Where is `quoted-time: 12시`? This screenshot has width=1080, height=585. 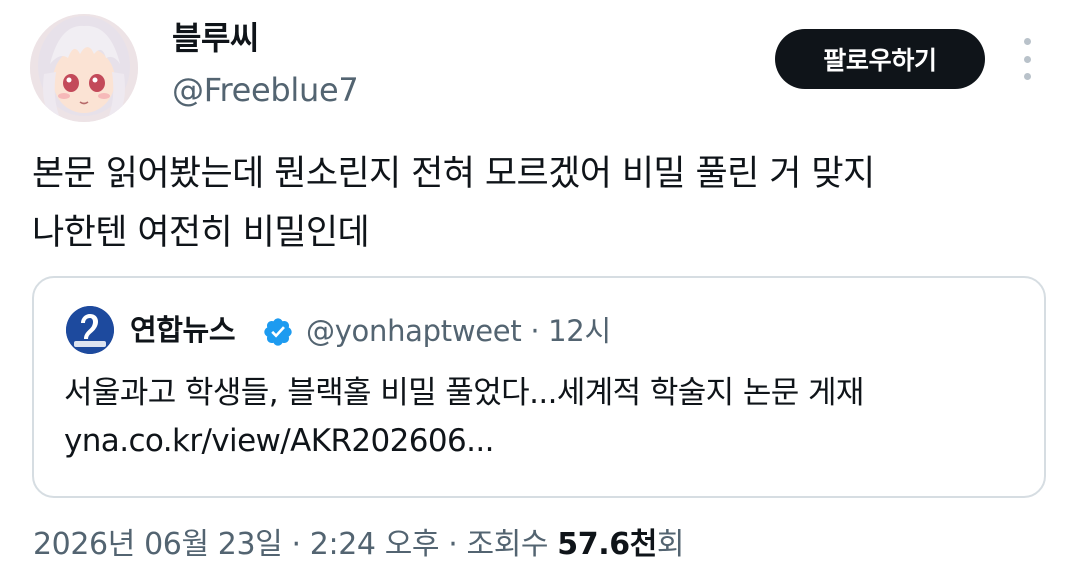 quoted-time: 12시 is located at coordinates (579, 331).